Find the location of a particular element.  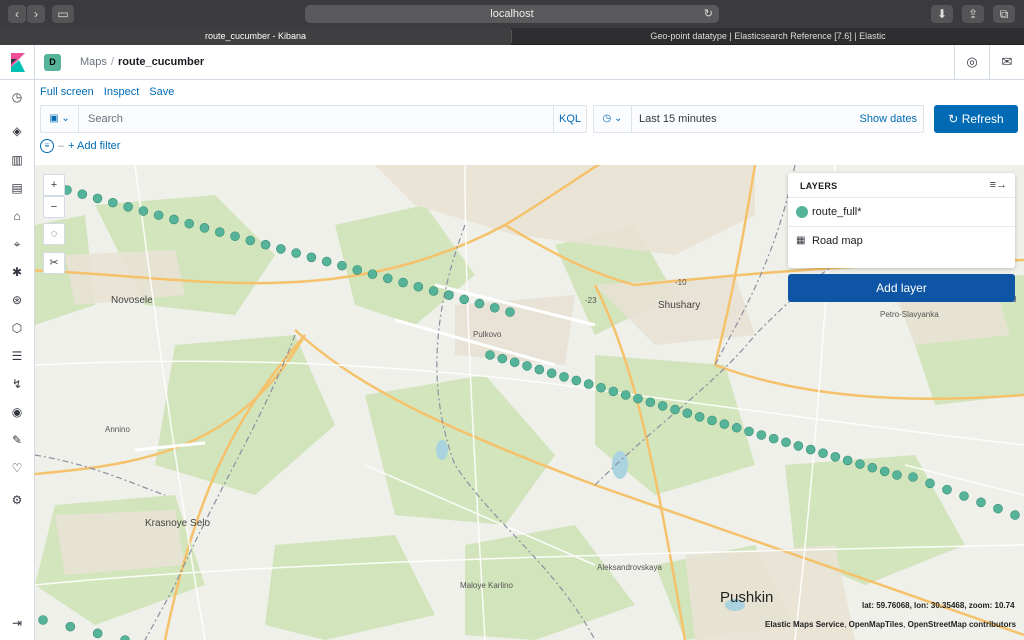

space-avatar: D is located at coordinates (52, 62).